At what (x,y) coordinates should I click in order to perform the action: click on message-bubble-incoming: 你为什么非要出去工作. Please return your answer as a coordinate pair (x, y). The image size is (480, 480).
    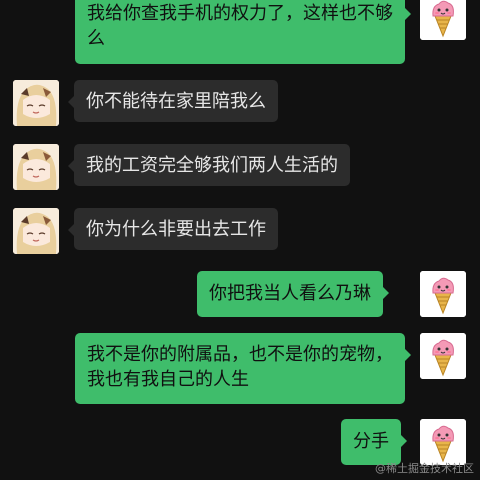
    Looking at the image, I should click on (173, 229).